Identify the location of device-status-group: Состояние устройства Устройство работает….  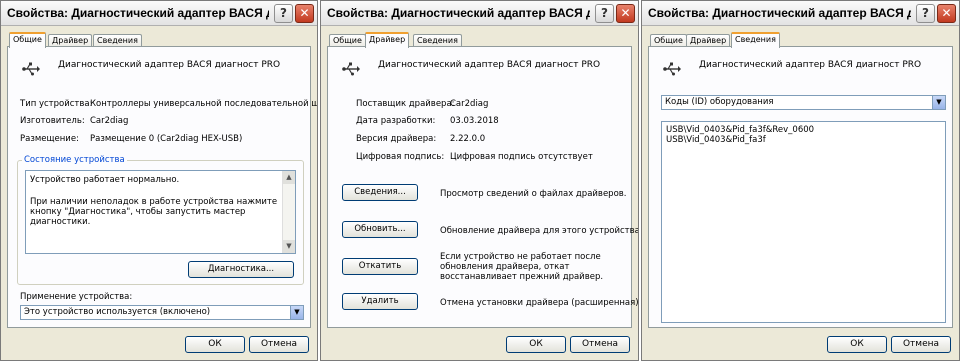
(160, 220).